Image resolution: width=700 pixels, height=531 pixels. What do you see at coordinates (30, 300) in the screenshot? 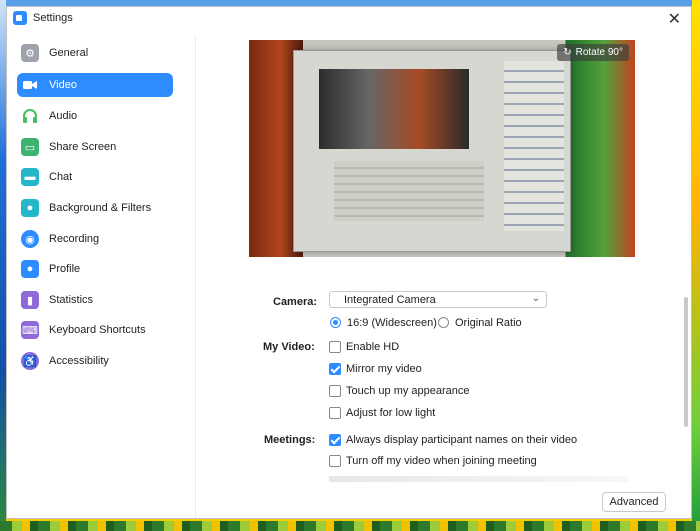
I see `bar-chart-icon: ▮` at bounding box center [30, 300].